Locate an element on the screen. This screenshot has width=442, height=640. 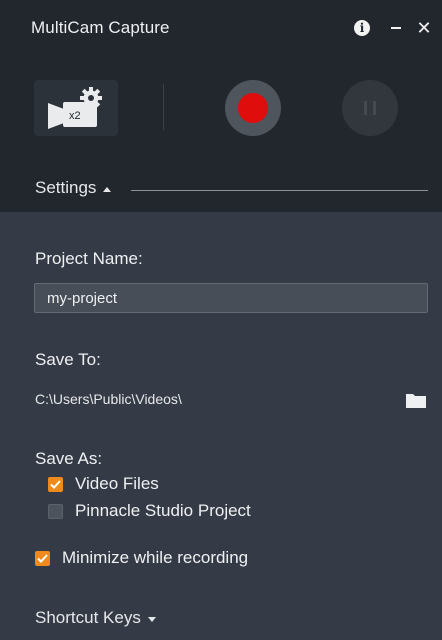
shortcut-keys-label: Shortcut Keys is located at coordinates (88, 617).